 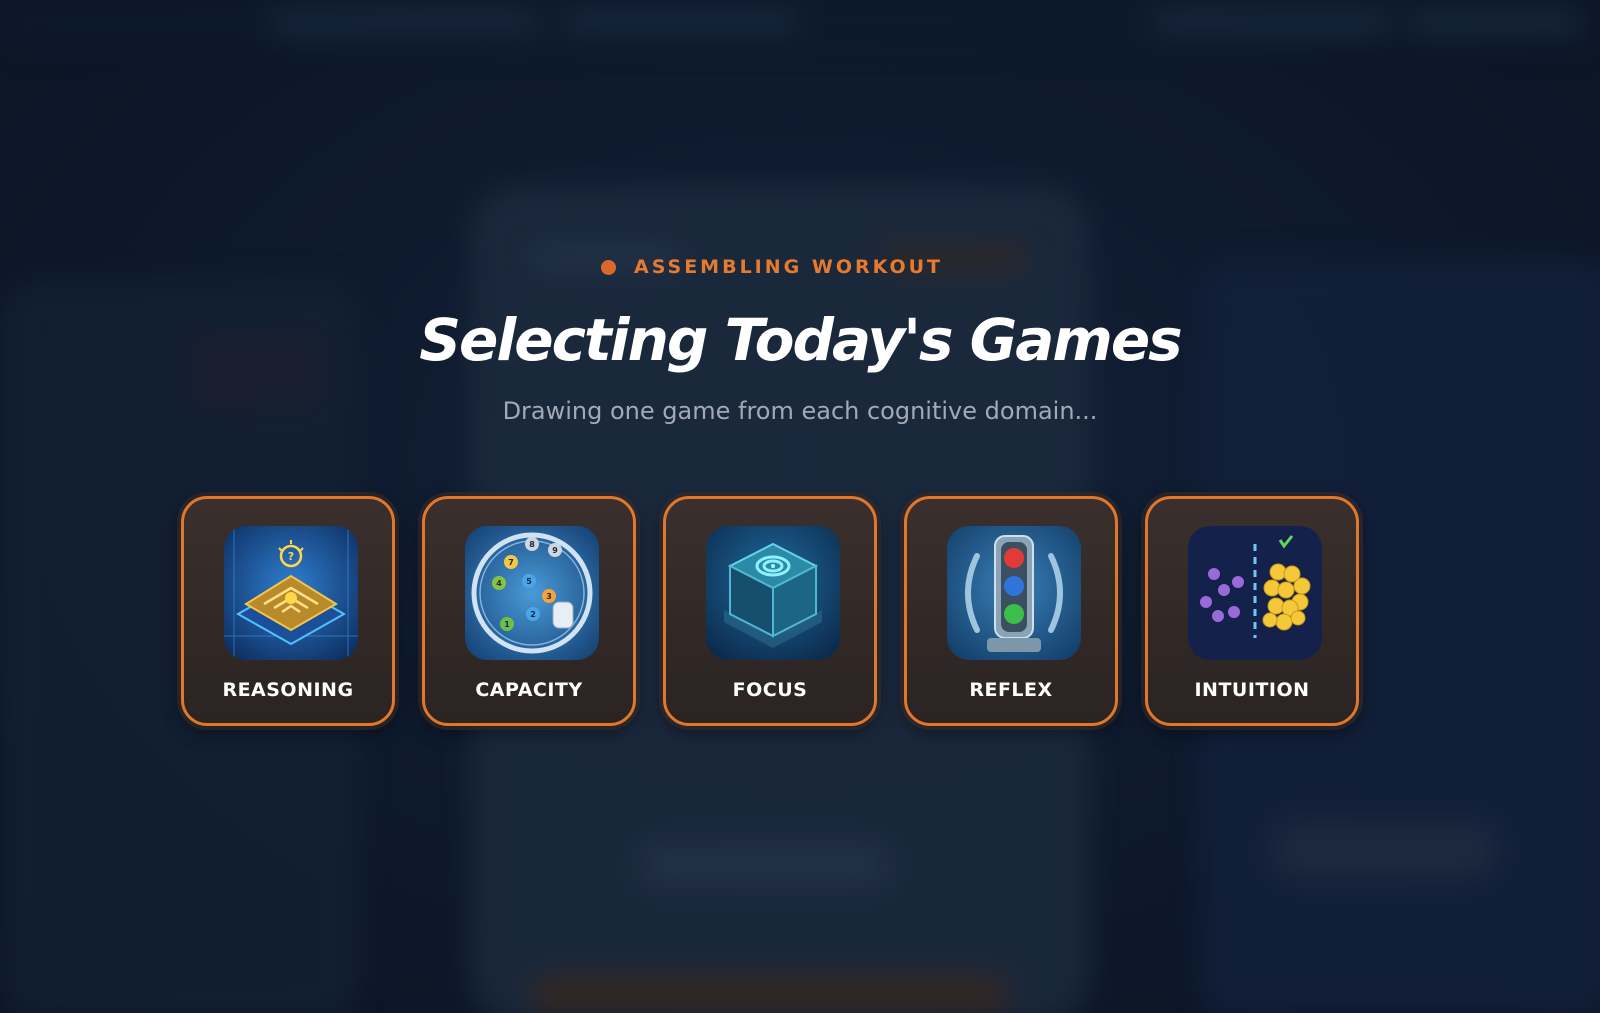 I want to click on domain-card-reasoning: ? REASONING, so click(x=288, y=611).